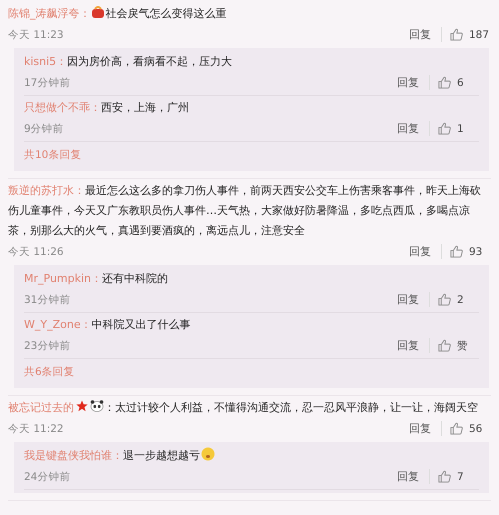 This screenshot has height=515, width=499. Describe the element at coordinates (62, 107) in the screenshot. I see `username-link: 只想做个不乖：` at that location.